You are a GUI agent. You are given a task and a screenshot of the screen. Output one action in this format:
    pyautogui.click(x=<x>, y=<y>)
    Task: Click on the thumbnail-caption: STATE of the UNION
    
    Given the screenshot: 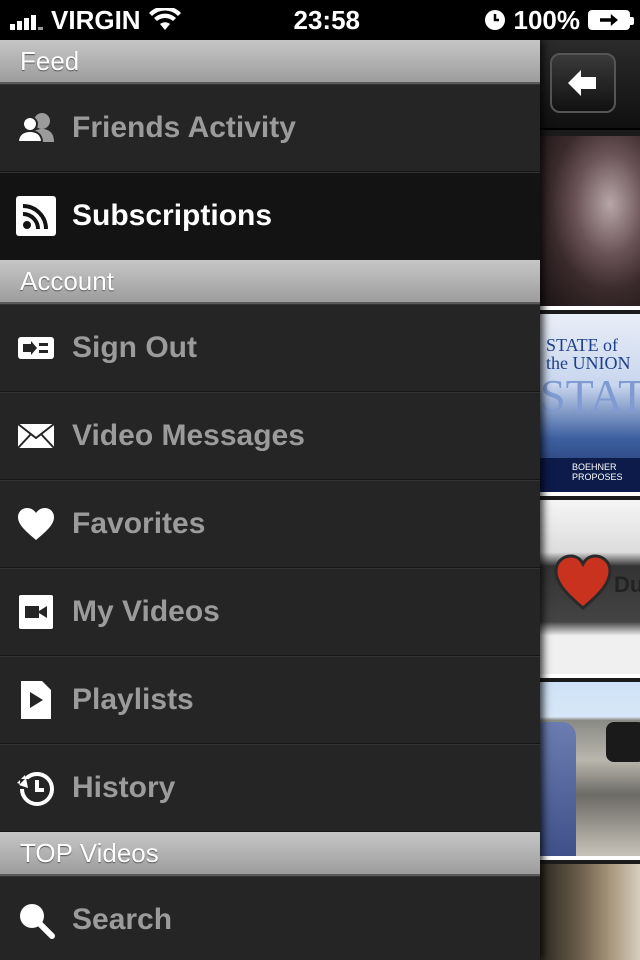 What is the action you would take?
    pyautogui.click(x=588, y=354)
    